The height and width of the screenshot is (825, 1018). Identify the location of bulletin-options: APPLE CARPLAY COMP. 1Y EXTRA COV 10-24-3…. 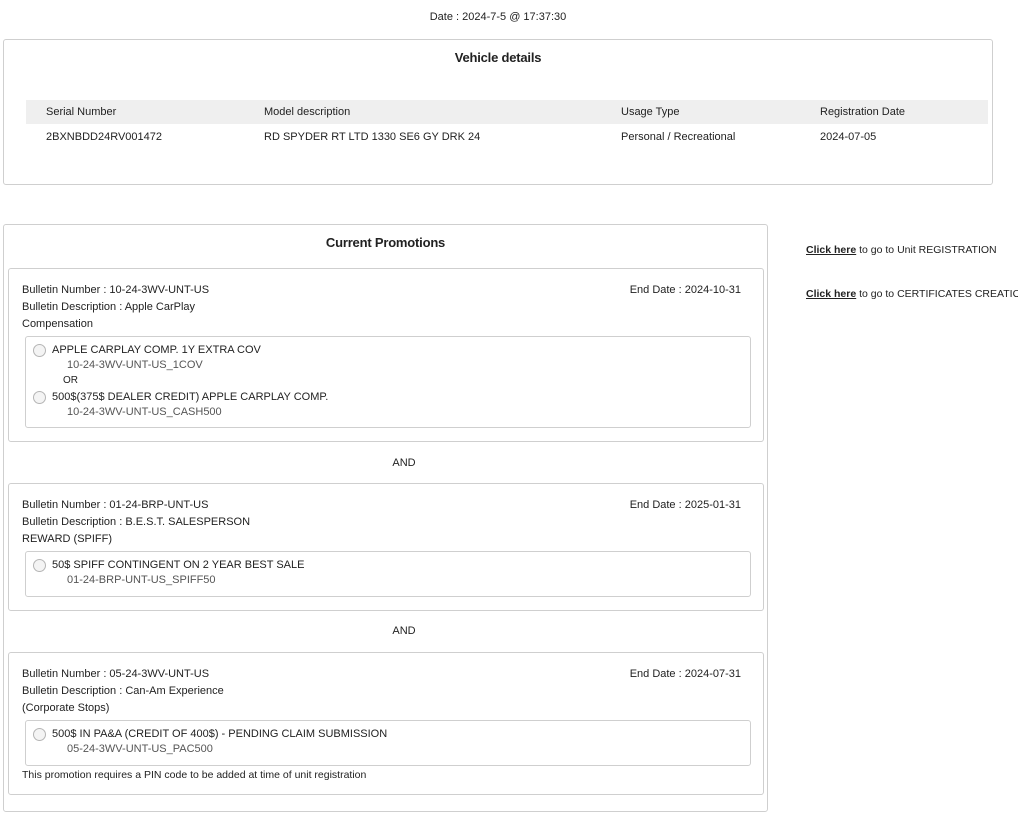
(388, 382).